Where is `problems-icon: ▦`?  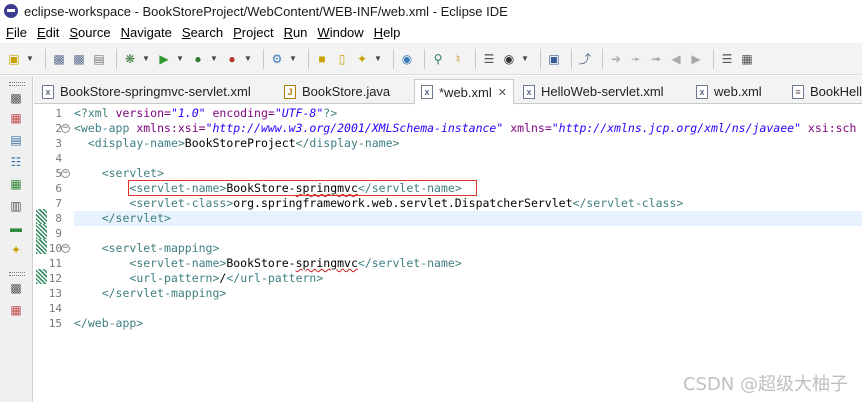 problems-icon: ▦ is located at coordinates (16, 310).